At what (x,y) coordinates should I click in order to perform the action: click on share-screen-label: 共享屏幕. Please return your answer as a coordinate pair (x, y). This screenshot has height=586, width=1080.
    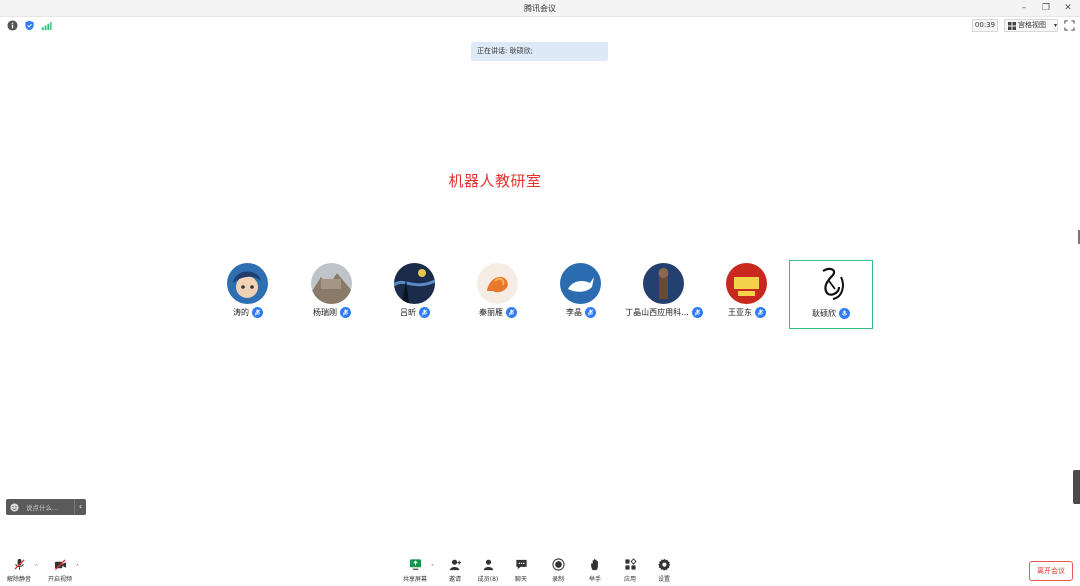
    Looking at the image, I should click on (414, 579).